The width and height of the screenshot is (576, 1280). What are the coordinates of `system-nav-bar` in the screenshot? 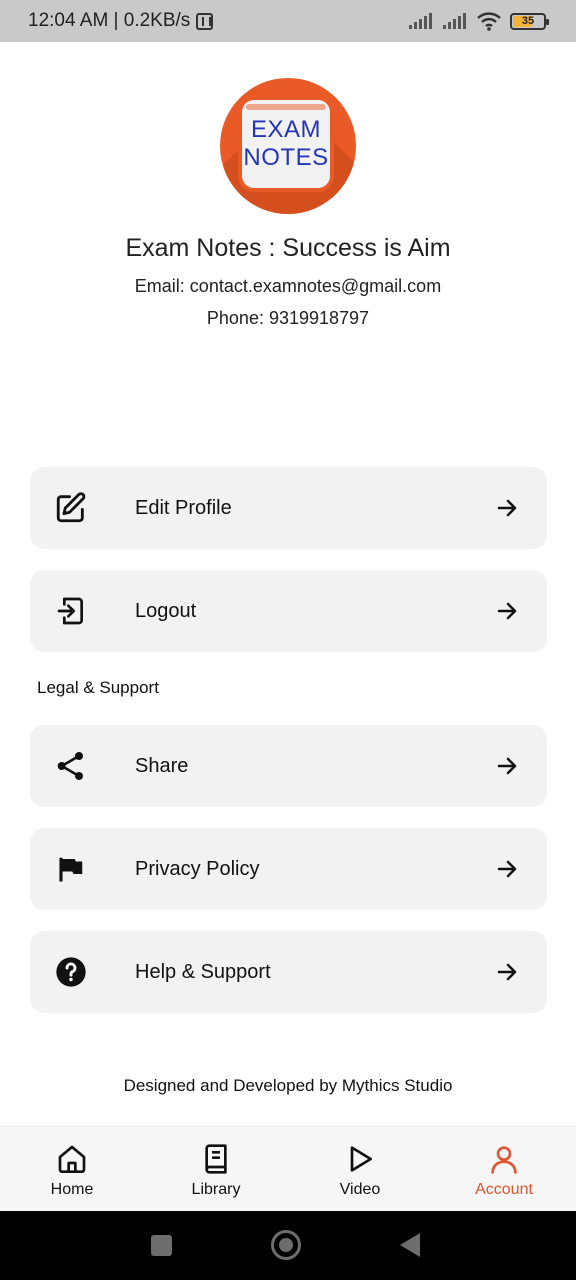 It's located at (288, 1245).